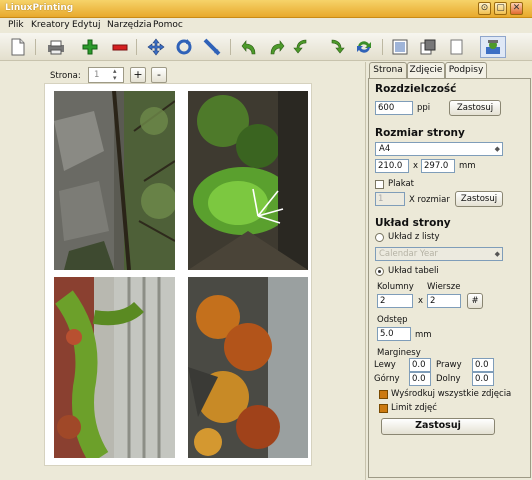 The height and width of the screenshot is (480, 532). I want to click on layout-table-label: Układ tabeli, so click(413, 271).